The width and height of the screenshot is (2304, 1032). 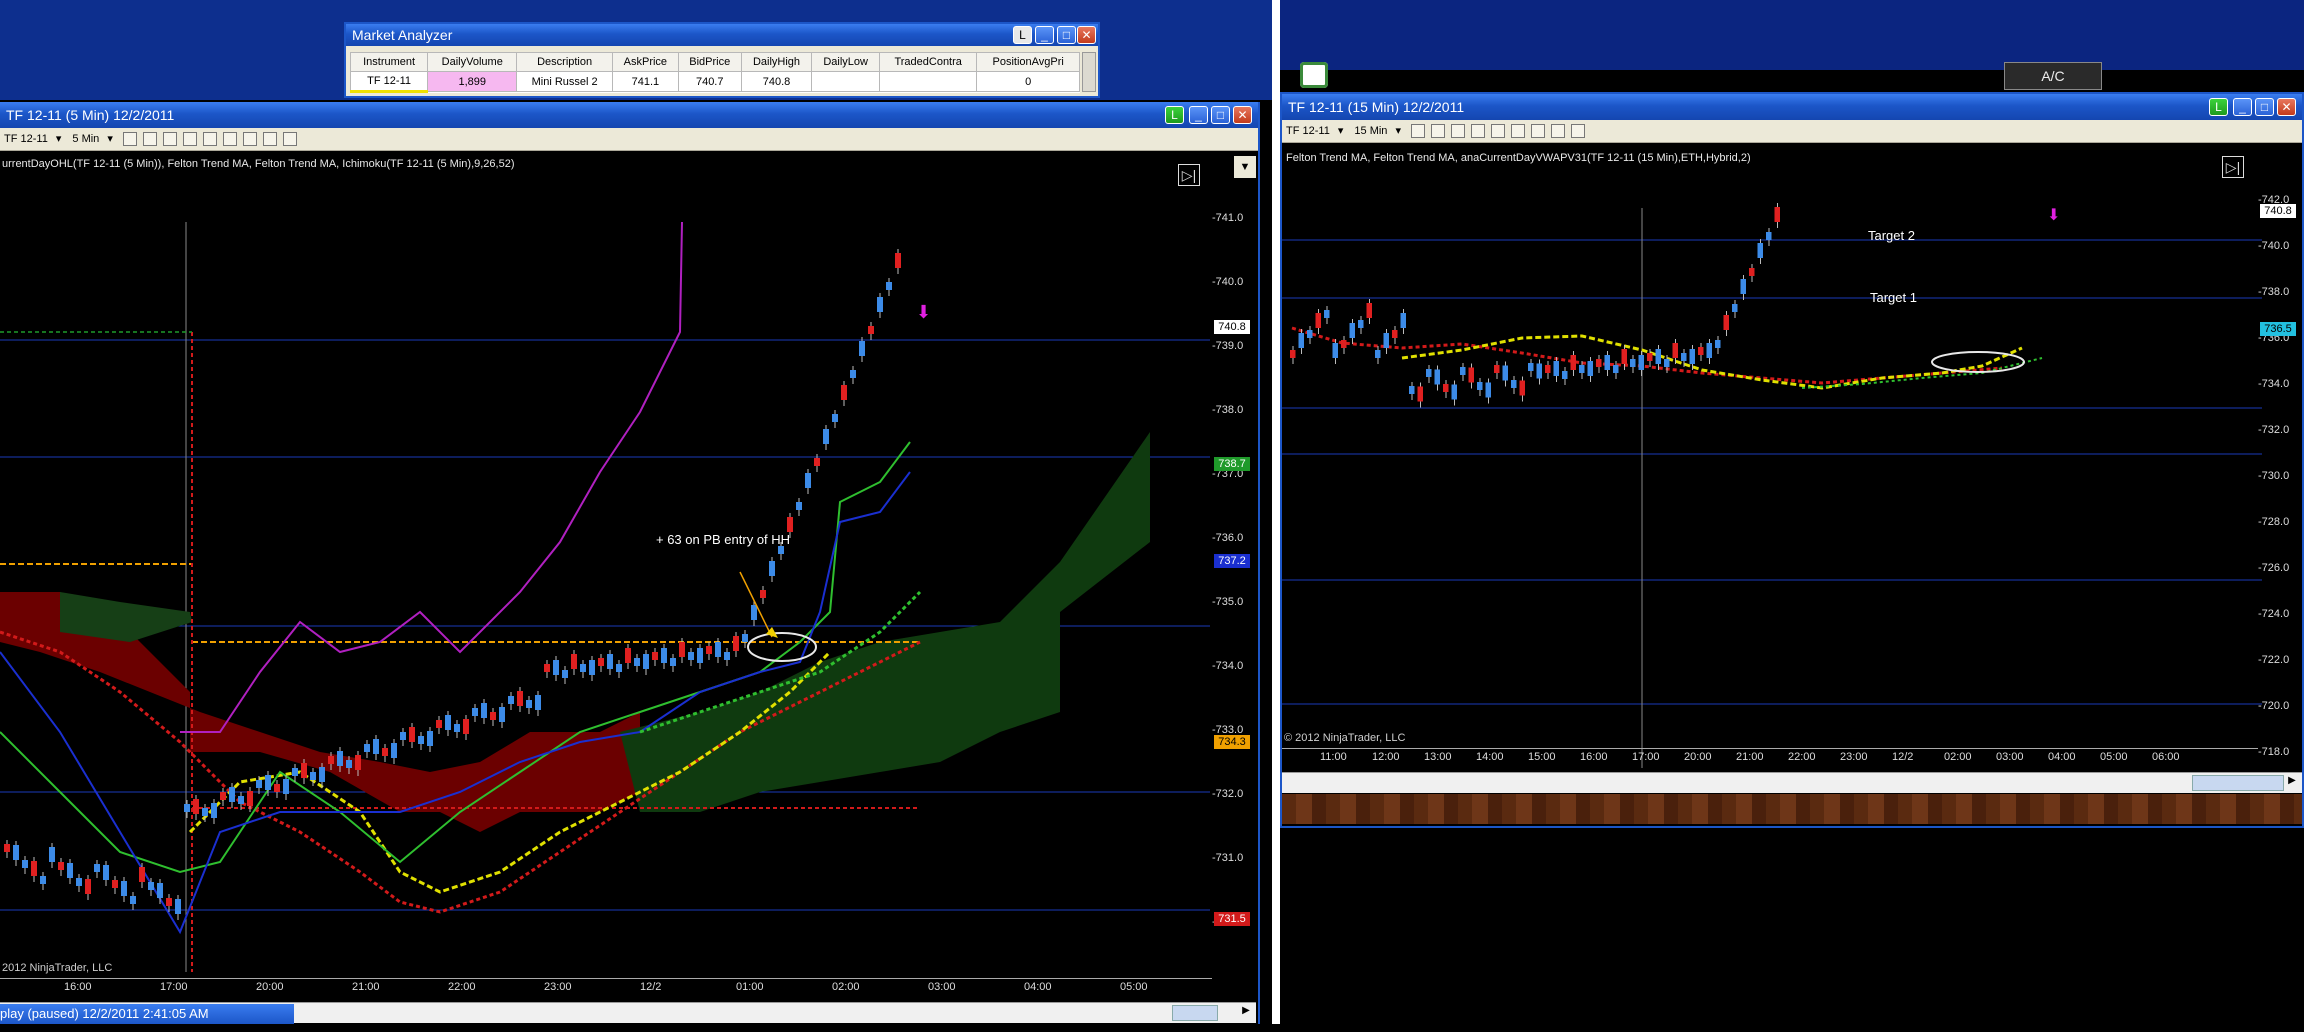 I want to click on x-axis-label: 03:00, so click(x=942, y=987).